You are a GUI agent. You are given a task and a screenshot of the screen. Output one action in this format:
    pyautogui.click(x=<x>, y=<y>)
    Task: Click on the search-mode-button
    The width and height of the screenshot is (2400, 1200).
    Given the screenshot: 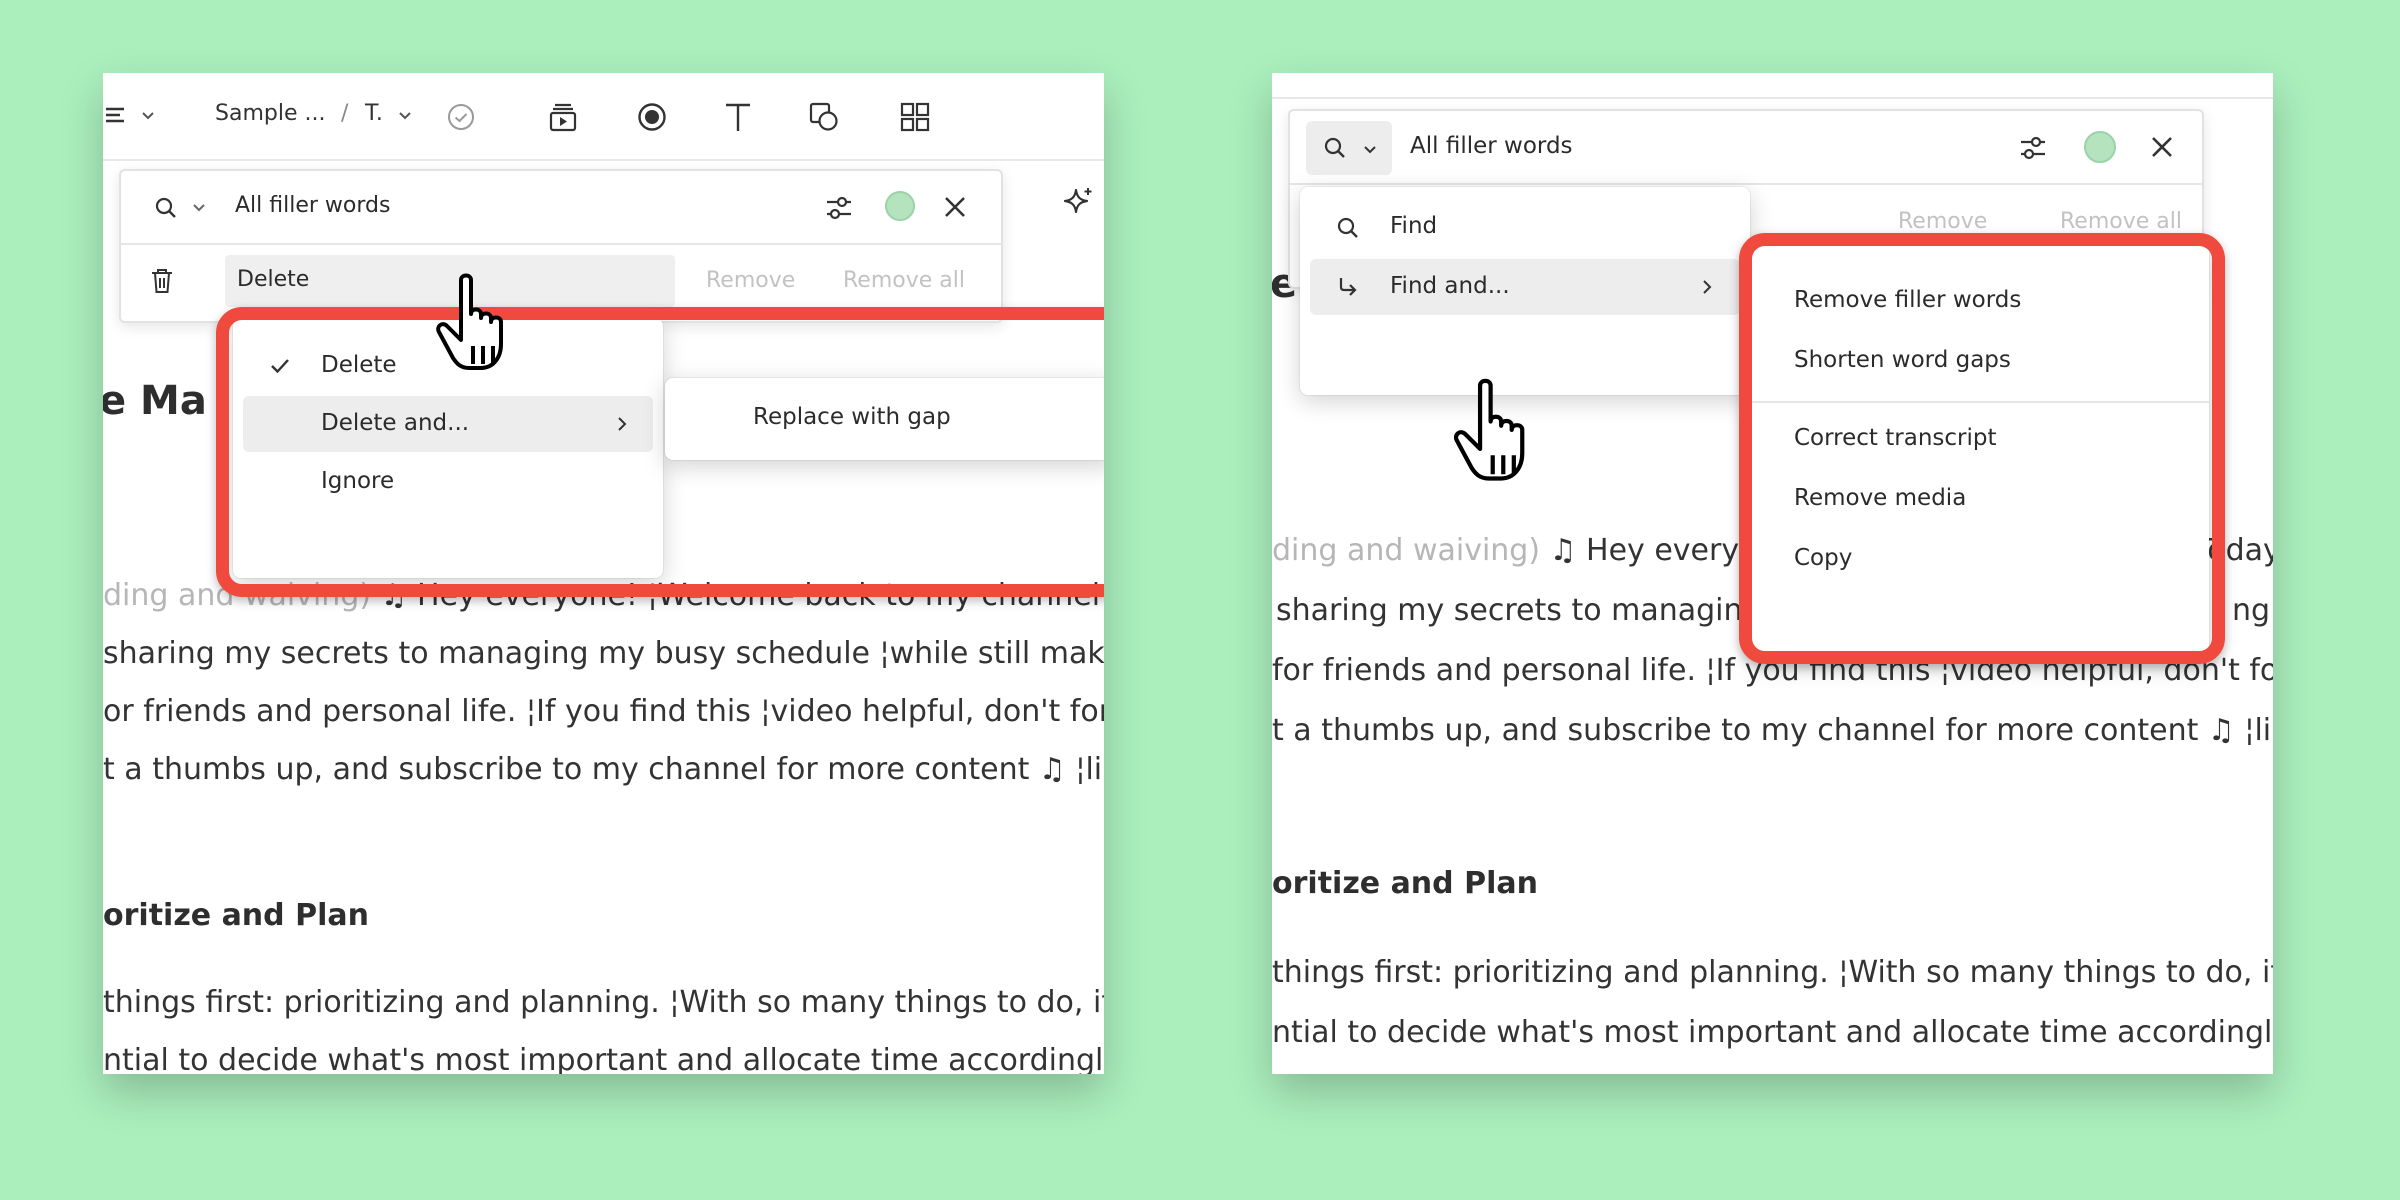 What is the action you would take?
    pyautogui.click(x=1349, y=148)
    